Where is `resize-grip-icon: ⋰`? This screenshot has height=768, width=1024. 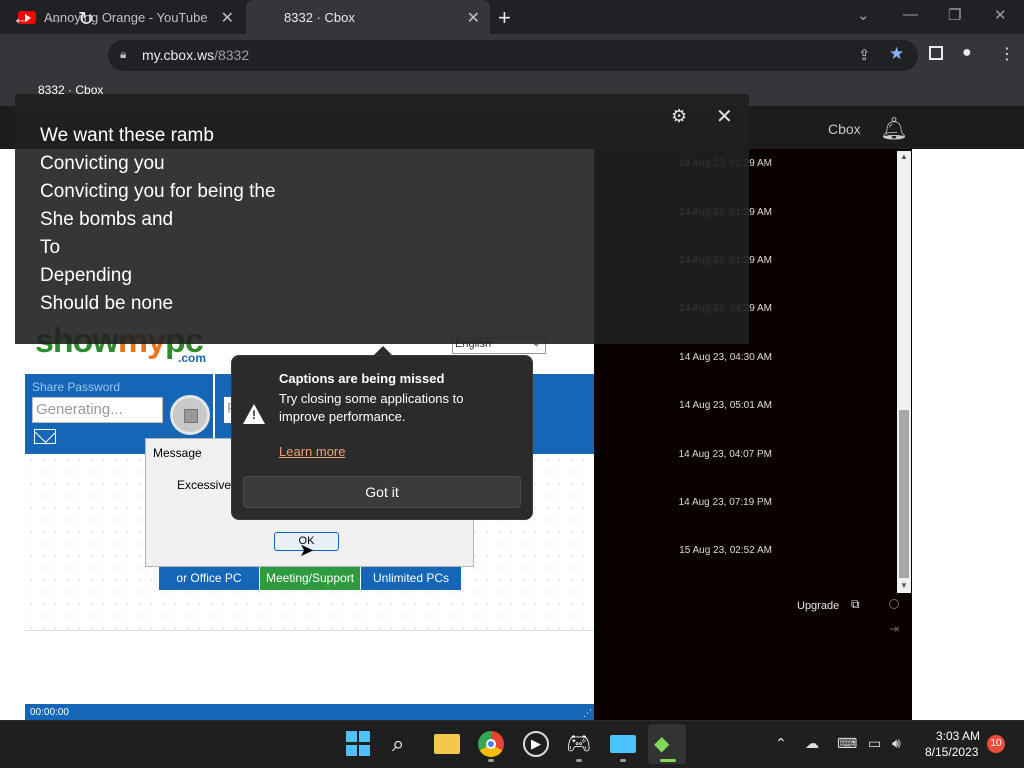 resize-grip-icon: ⋰ is located at coordinates (587, 713).